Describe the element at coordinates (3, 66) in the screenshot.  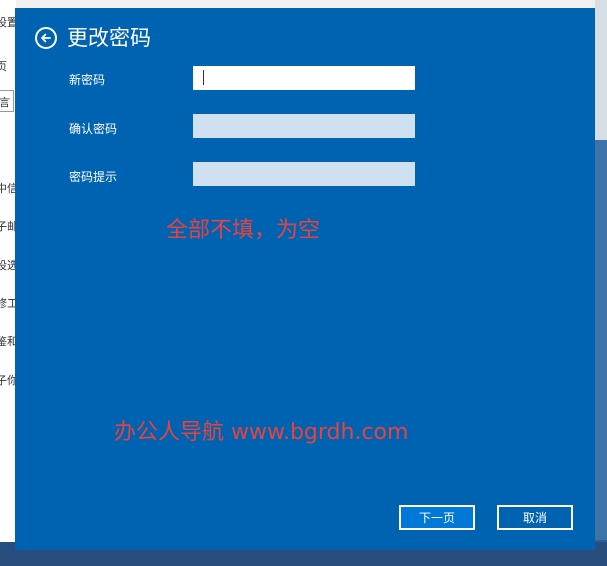
I see `bg-text: 页` at that location.